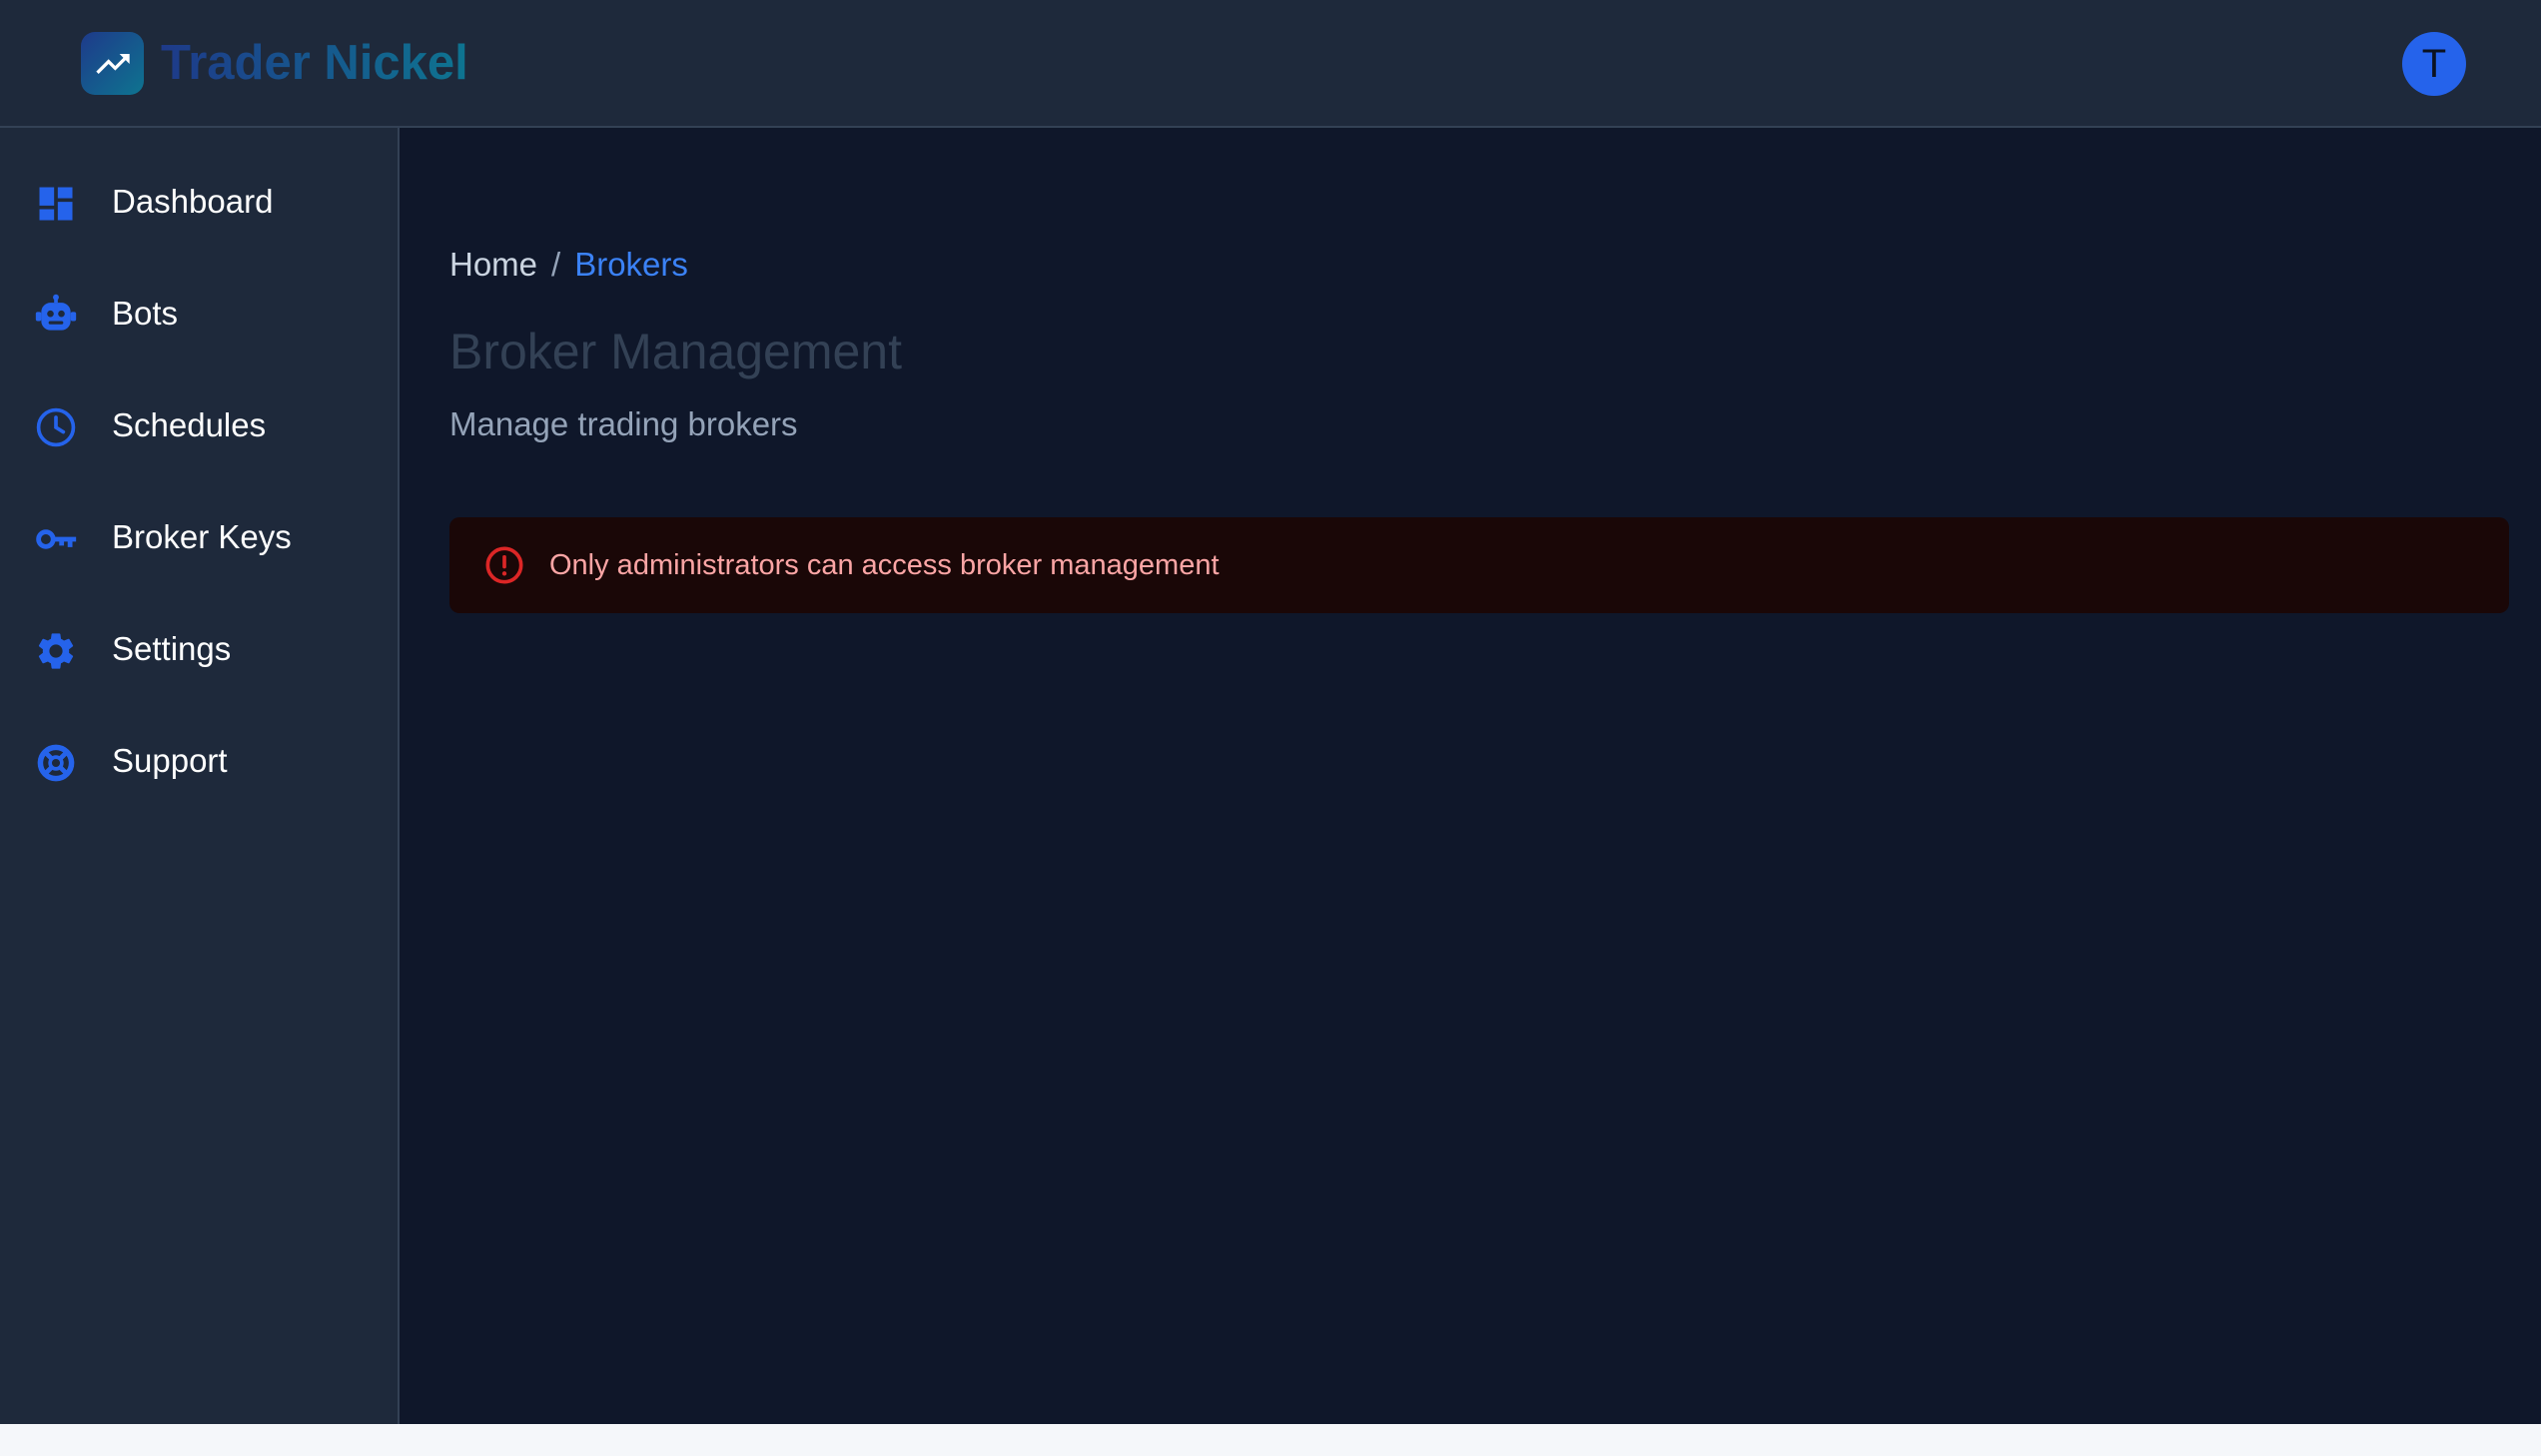 The image size is (2541, 1456). Describe the element at coordinates (202, 536) in the screenshot. I see `sidebar-item-label: Broker Keys` at that location.